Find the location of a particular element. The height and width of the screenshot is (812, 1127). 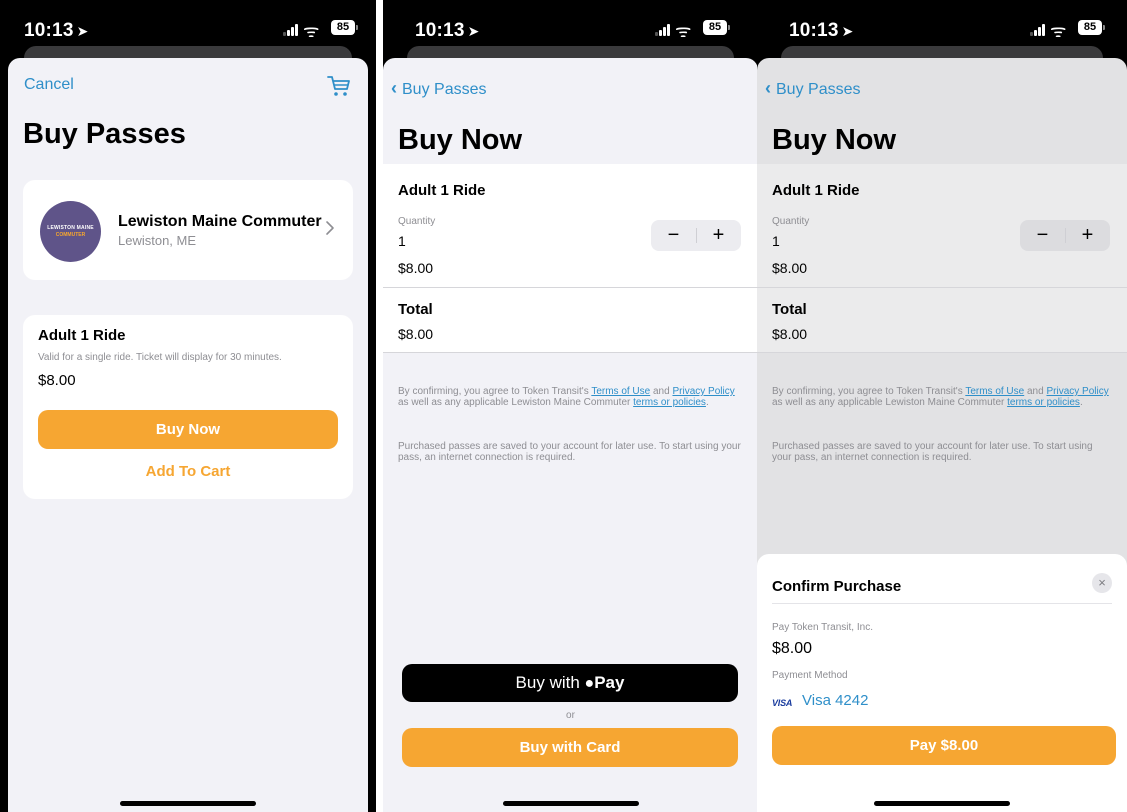

close-icon: × is located at coordinates (1102, 583).